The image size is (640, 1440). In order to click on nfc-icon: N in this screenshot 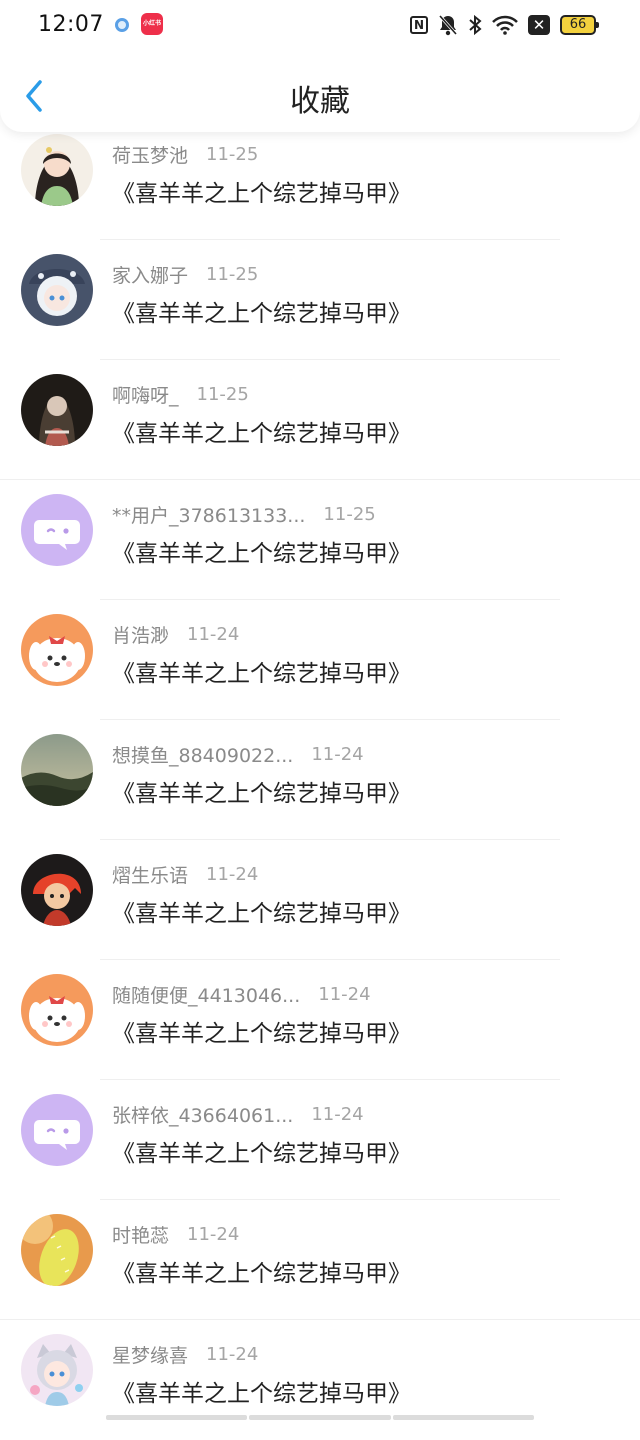, I will do `click(419, 25)`.